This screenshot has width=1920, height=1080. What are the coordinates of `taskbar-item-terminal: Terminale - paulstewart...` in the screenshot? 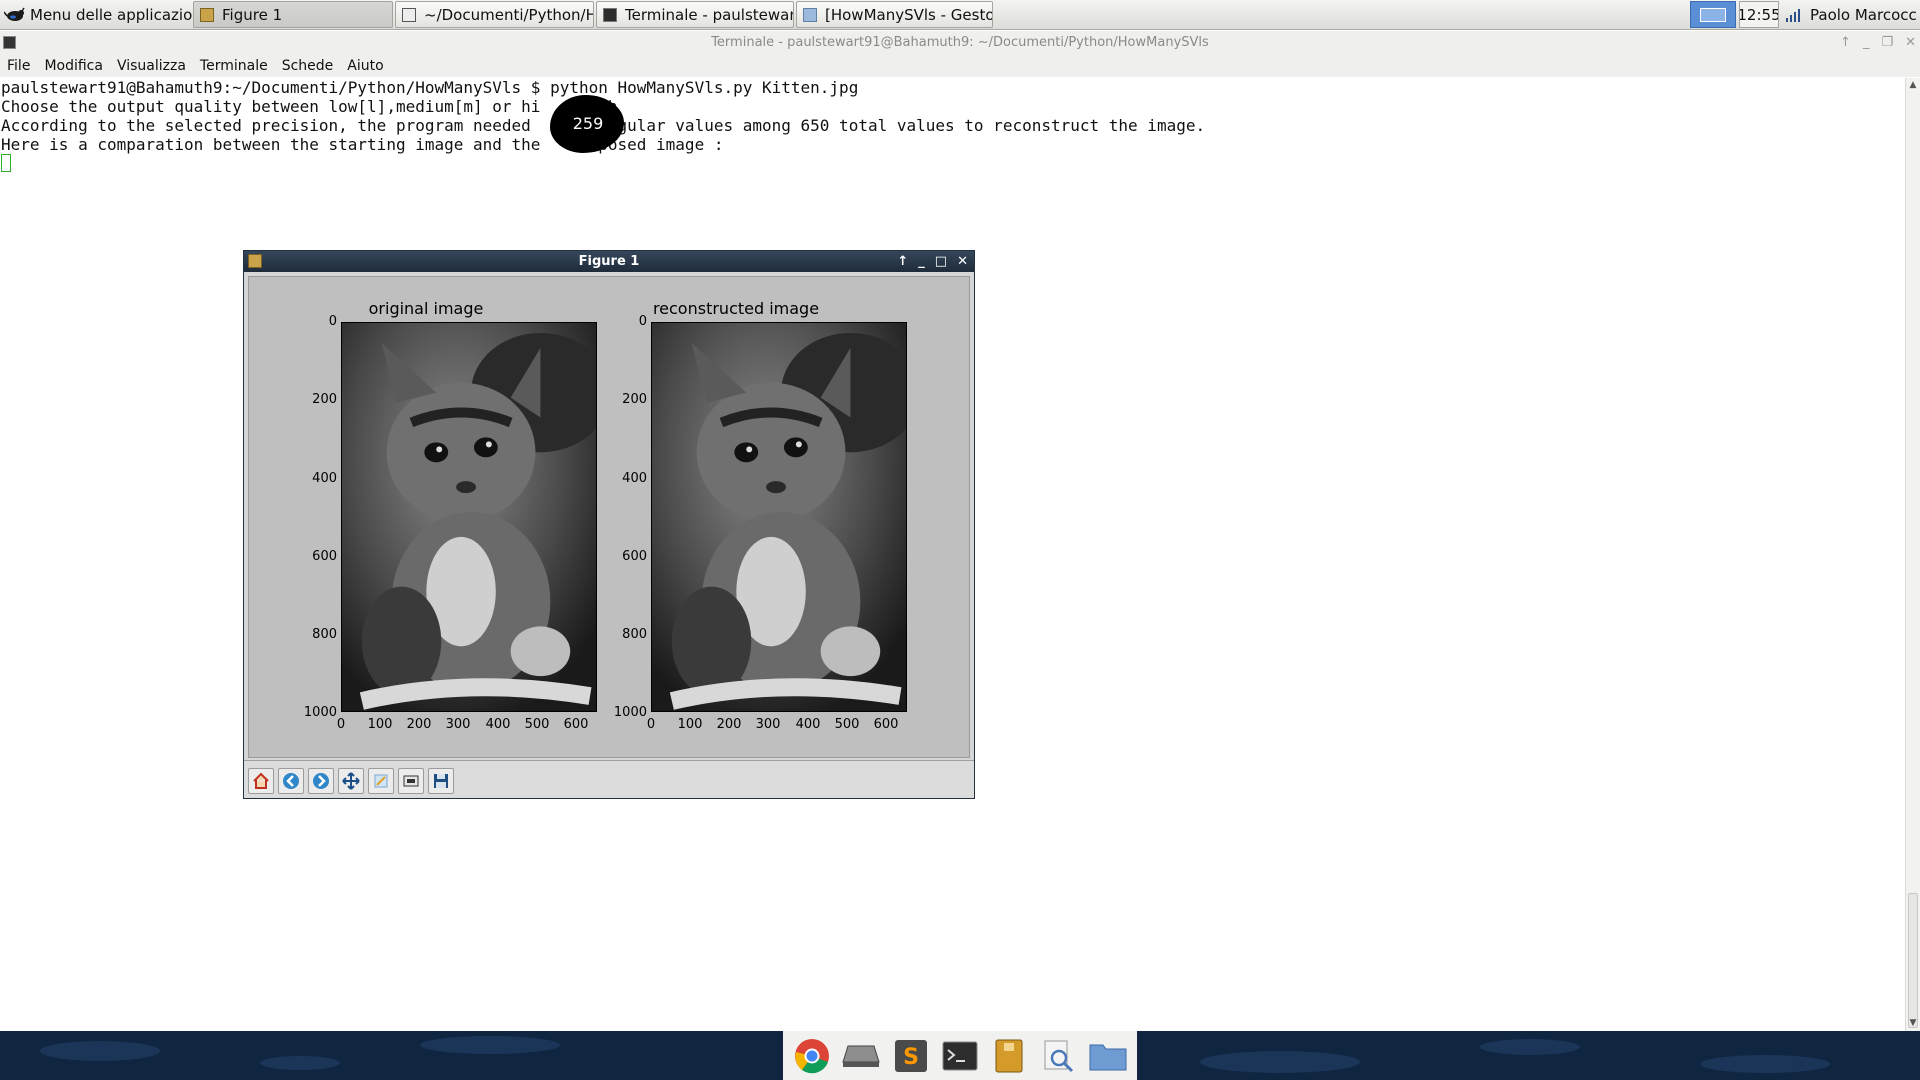 It's located at (695, 14).